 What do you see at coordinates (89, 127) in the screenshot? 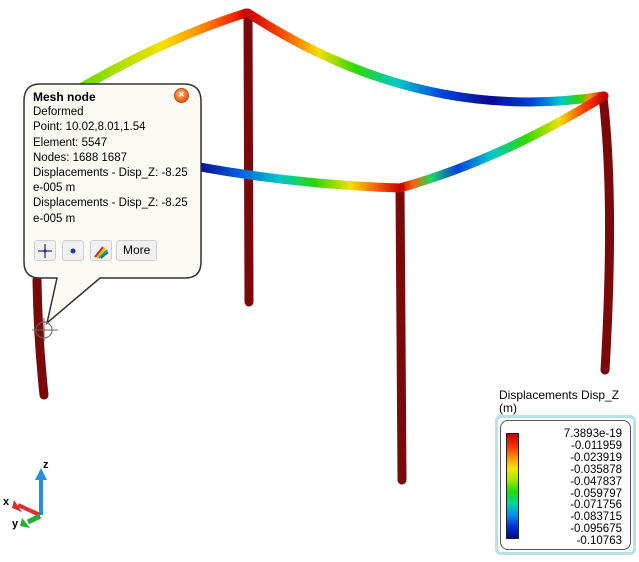
I see `callout-line: Point: 10.02,8.01,1.54` at bounding box center [89, 127].